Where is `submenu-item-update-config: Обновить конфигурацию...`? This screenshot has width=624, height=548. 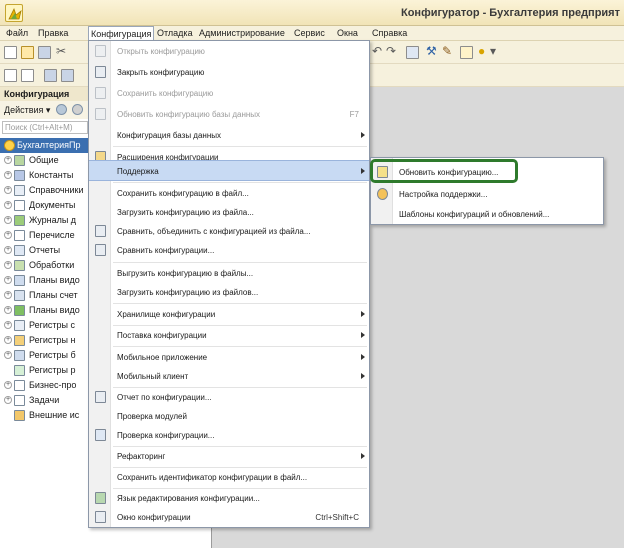
submenu-item-update-config: Обновить конфигурацию... is located at coordinates (487, 172).